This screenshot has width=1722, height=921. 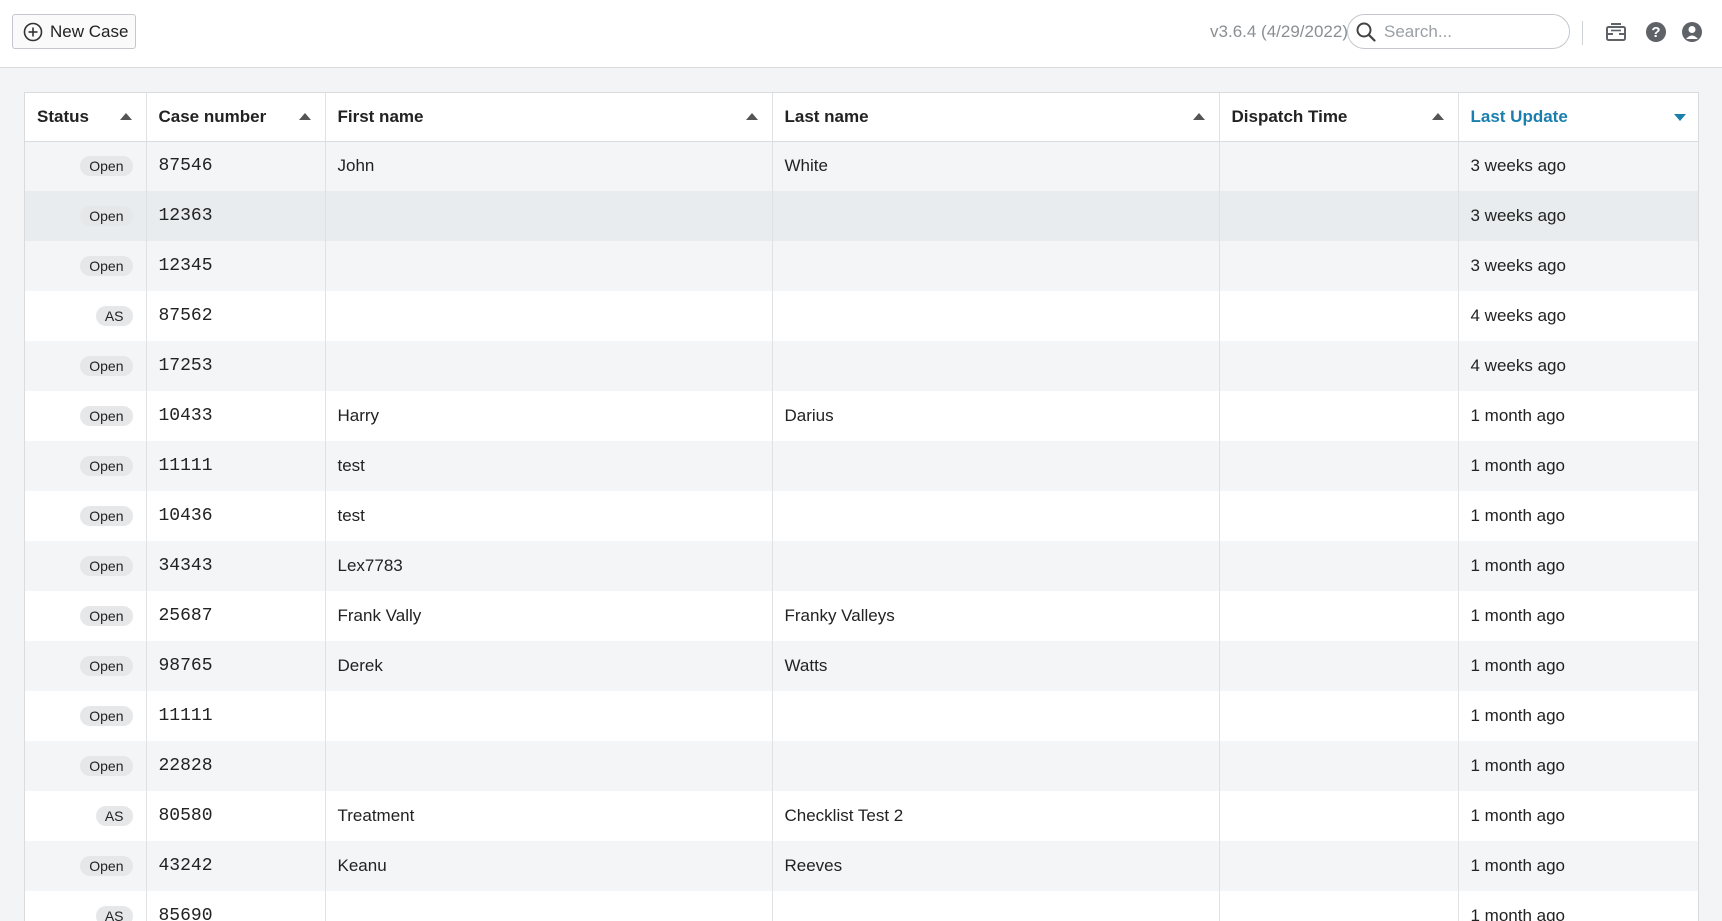 I want to click on table-row: Open 12345 3 weeks ago, so click(x=861, y=266).